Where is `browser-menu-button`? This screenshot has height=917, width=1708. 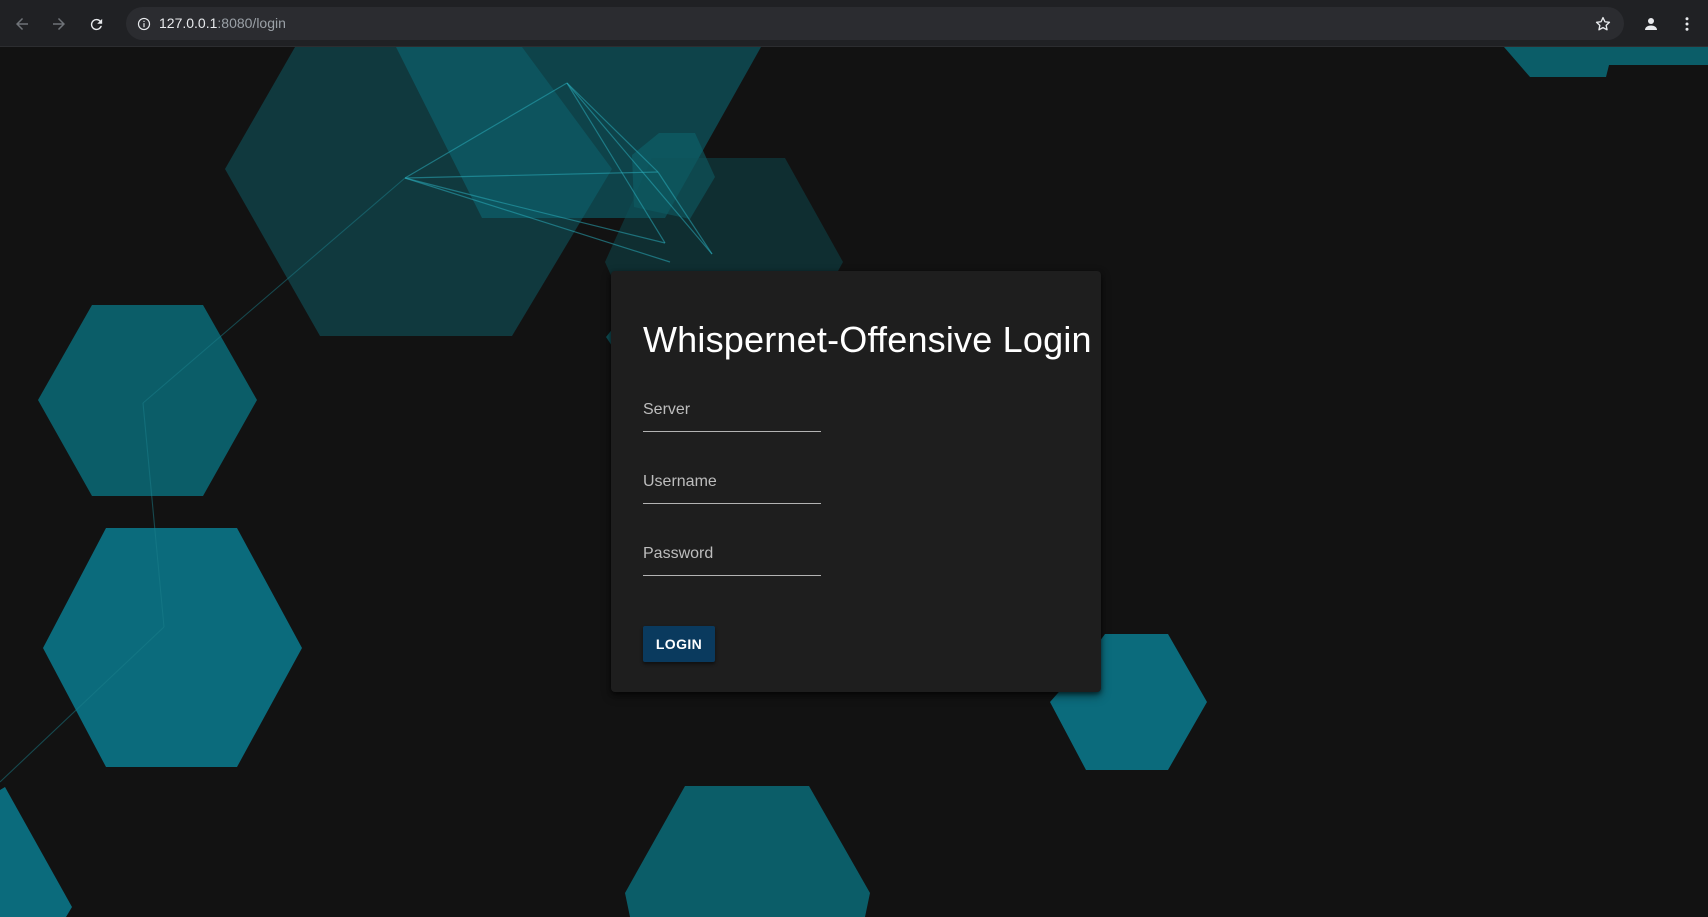
browser-menu-button is located at coordinates (1687, 24).